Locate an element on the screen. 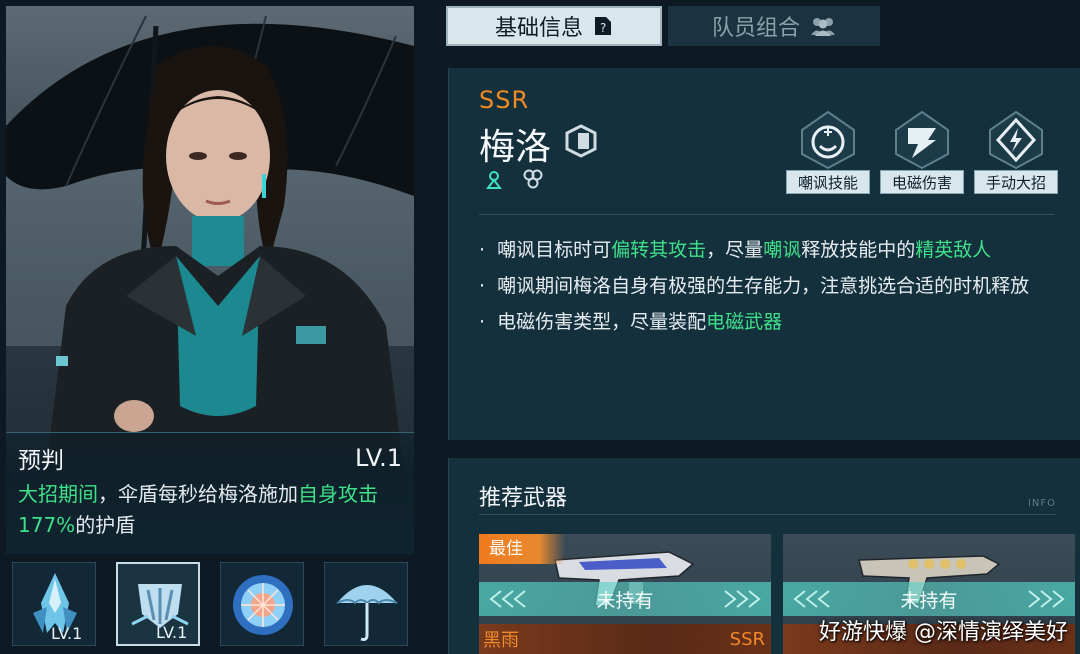 This screenshot has height=654, width=1080. tip-text: 释放技能中的 is located at coordinates (858, 250).